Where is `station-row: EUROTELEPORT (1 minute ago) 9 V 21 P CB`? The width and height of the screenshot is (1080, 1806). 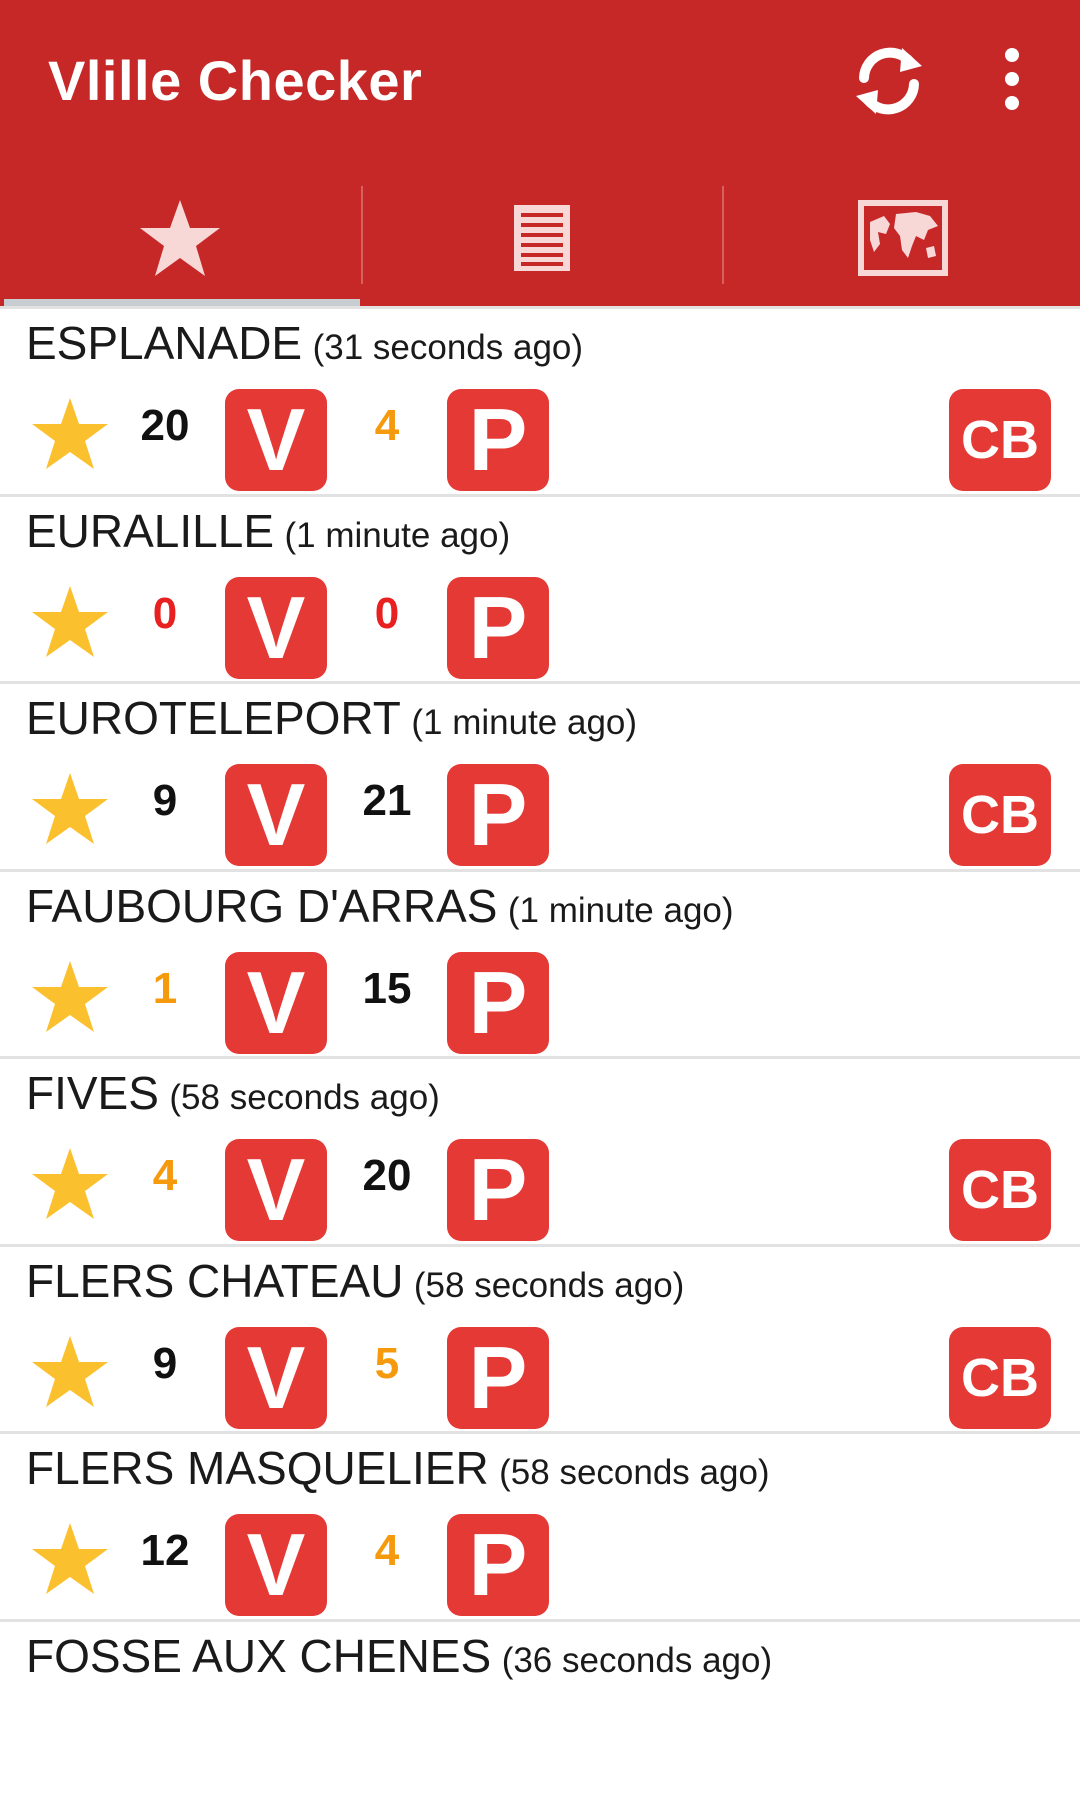
station-row: EUROTELEPORT (1 minute ago) 9 V 21 P CB is located at coordinates (540, 775).